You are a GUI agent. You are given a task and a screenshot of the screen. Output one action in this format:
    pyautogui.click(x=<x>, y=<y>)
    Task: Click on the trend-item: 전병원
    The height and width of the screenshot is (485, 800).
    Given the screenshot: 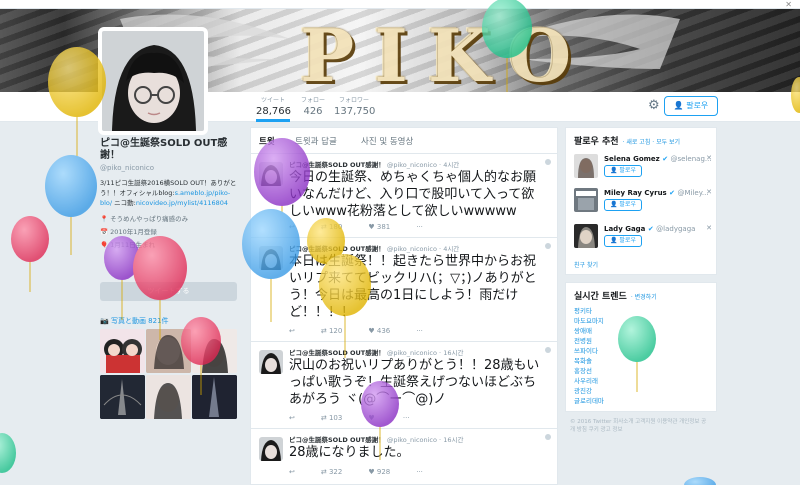 What is the action you would take?
    pyautogui.click(x=583, y=340)
    